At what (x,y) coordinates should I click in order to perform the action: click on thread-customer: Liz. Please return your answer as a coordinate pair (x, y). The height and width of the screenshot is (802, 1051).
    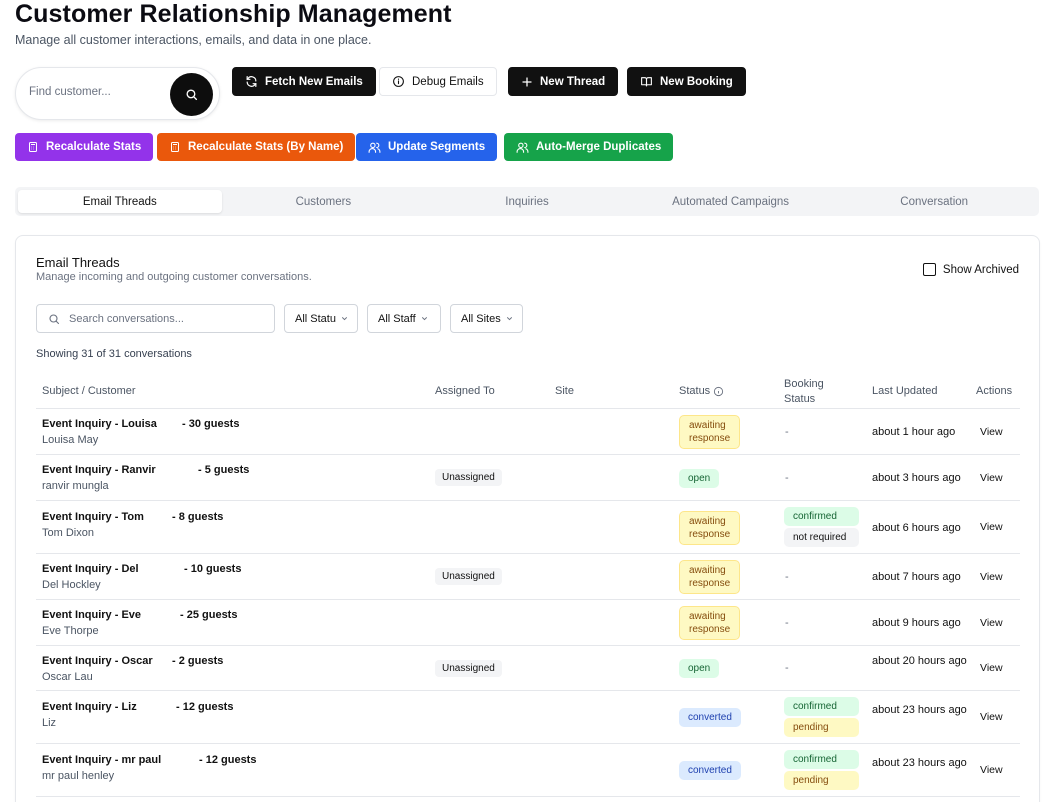
    Looking at the image, I should click on (49, 723).